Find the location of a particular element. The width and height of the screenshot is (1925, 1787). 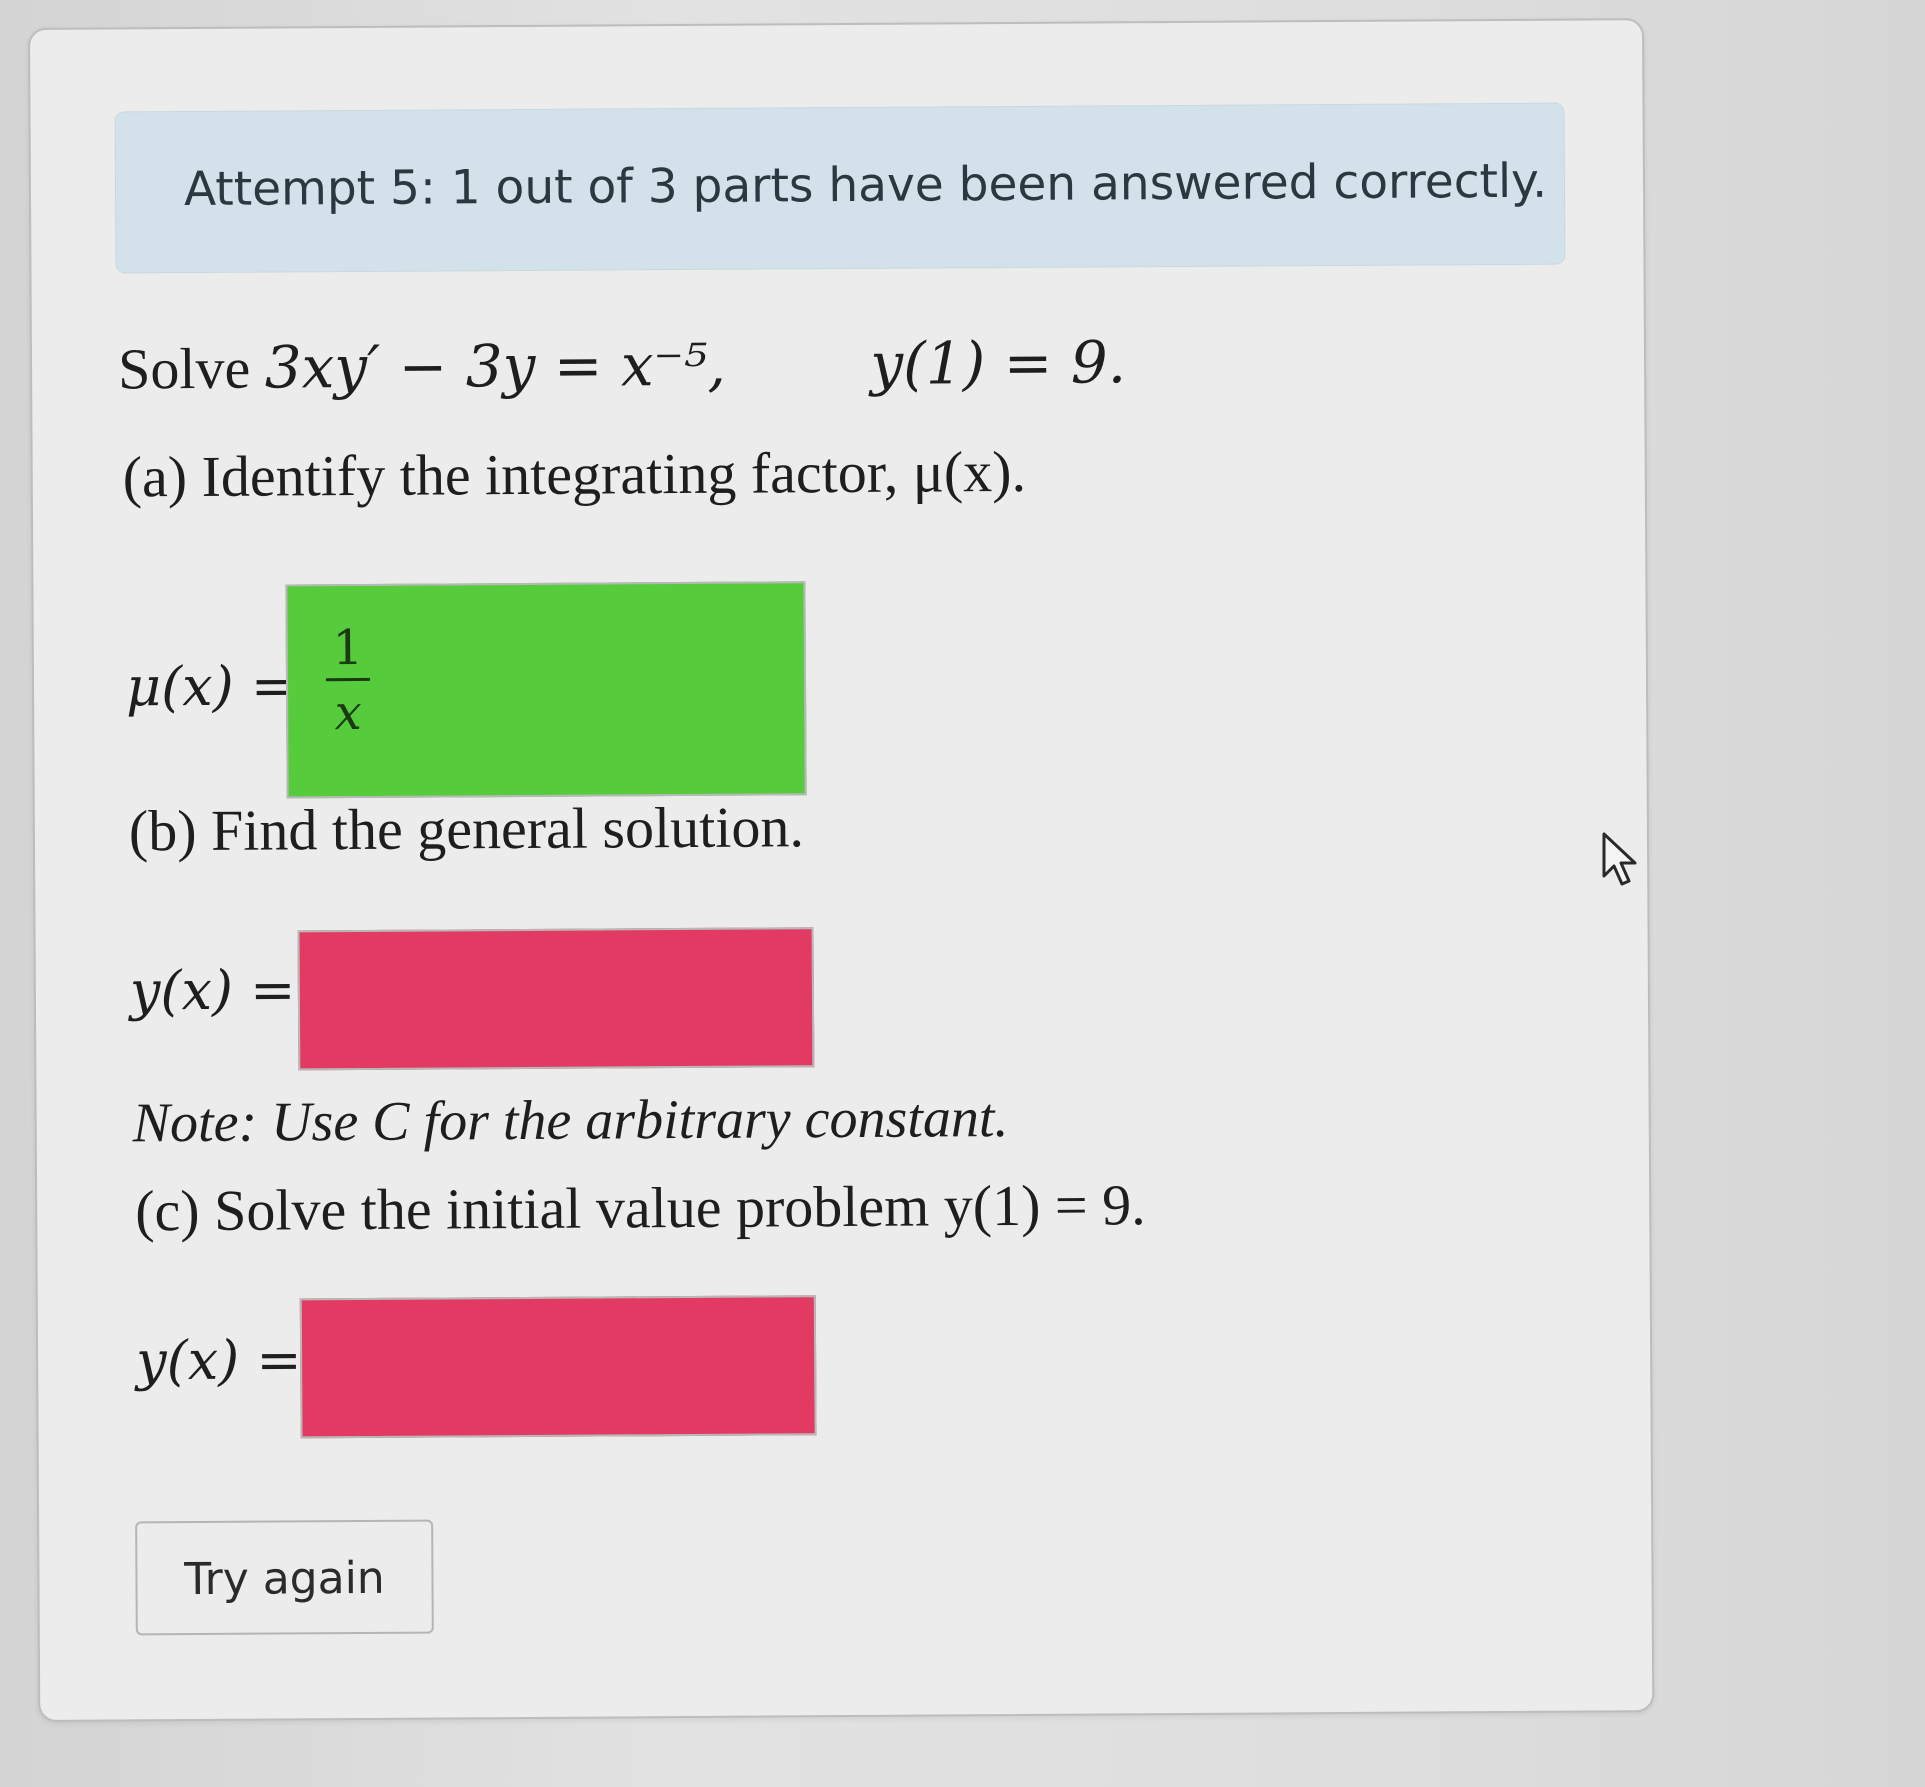

part-b-note: Note: Use C for the arbitrary constant. is located at coordinates (570, 1121).